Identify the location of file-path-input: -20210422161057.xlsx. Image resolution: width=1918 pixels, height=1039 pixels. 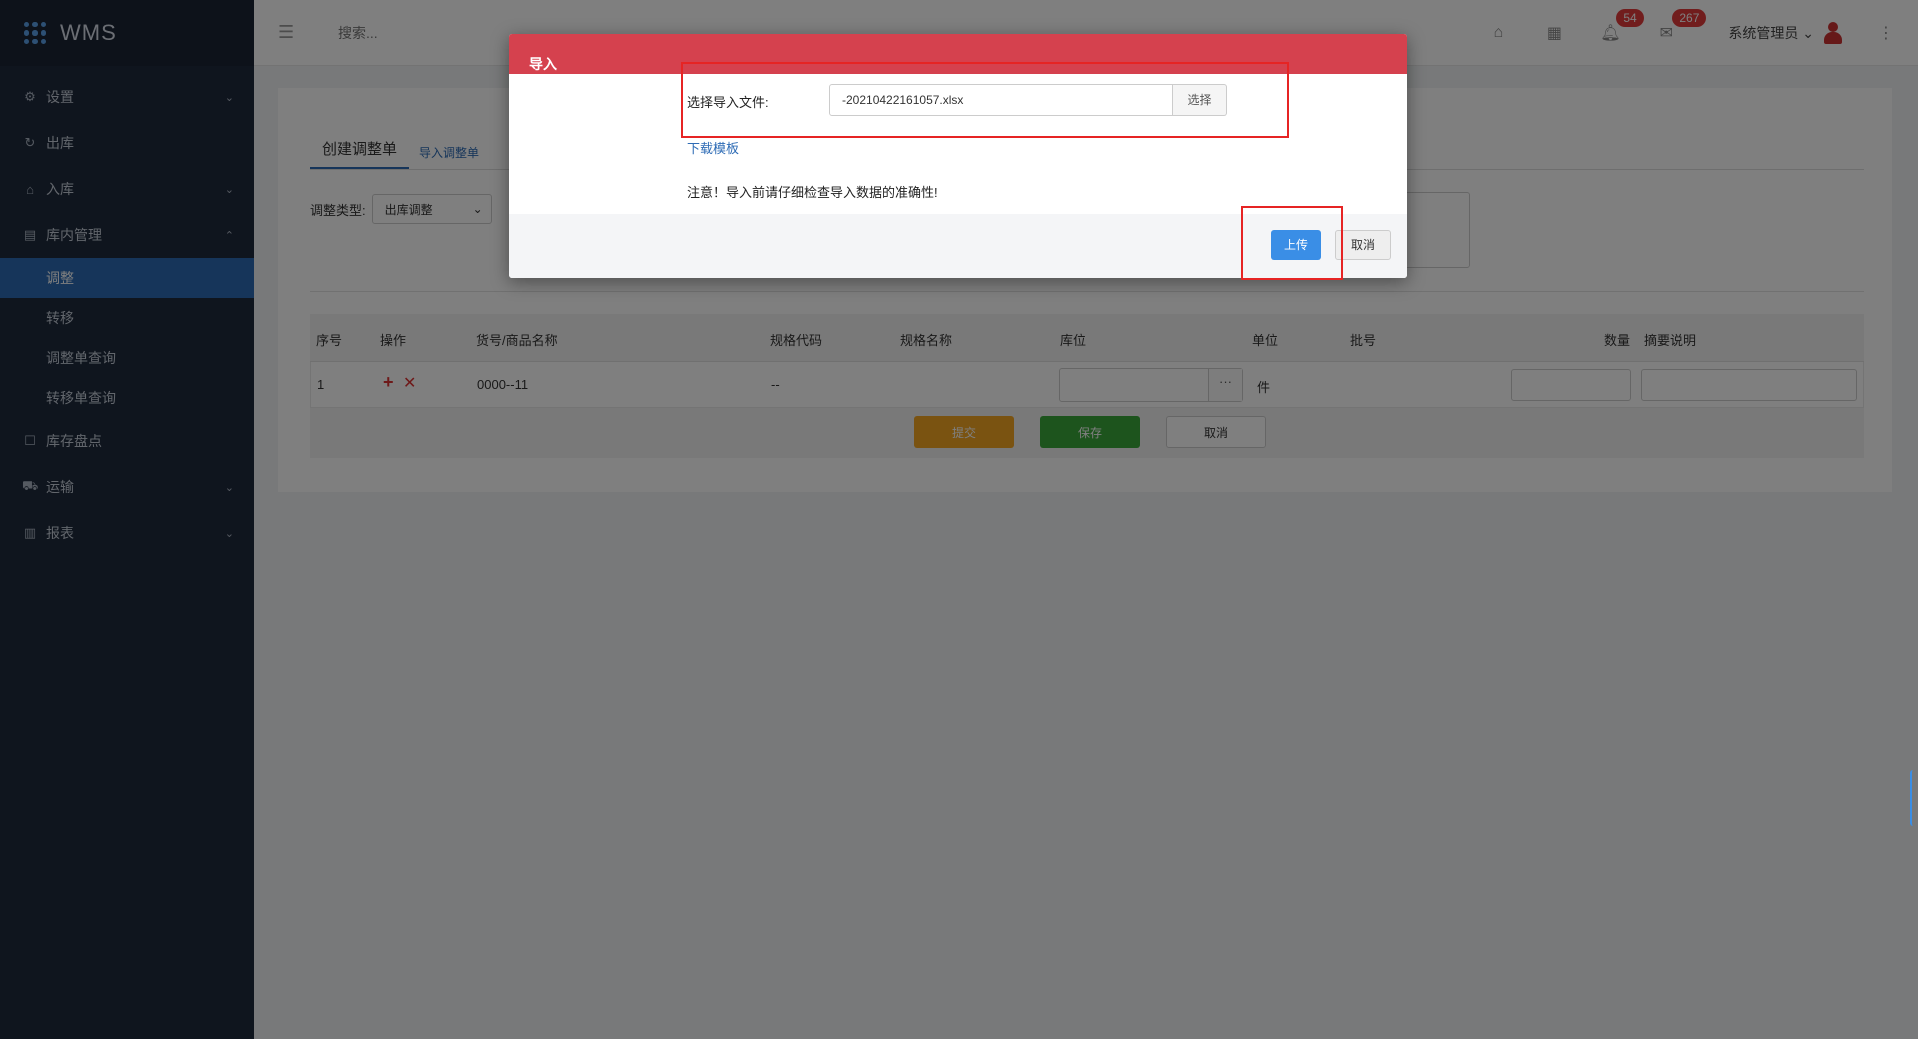
(1001, 100).